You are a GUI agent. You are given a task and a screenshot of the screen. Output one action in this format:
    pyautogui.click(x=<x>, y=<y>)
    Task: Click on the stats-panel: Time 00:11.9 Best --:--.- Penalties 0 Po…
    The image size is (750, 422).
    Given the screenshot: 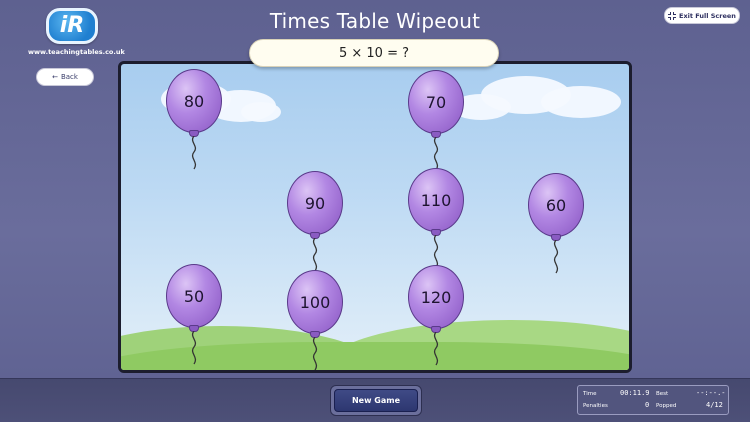 What is the action you would take?
    pyautogui.click(x=653, y=400)
    